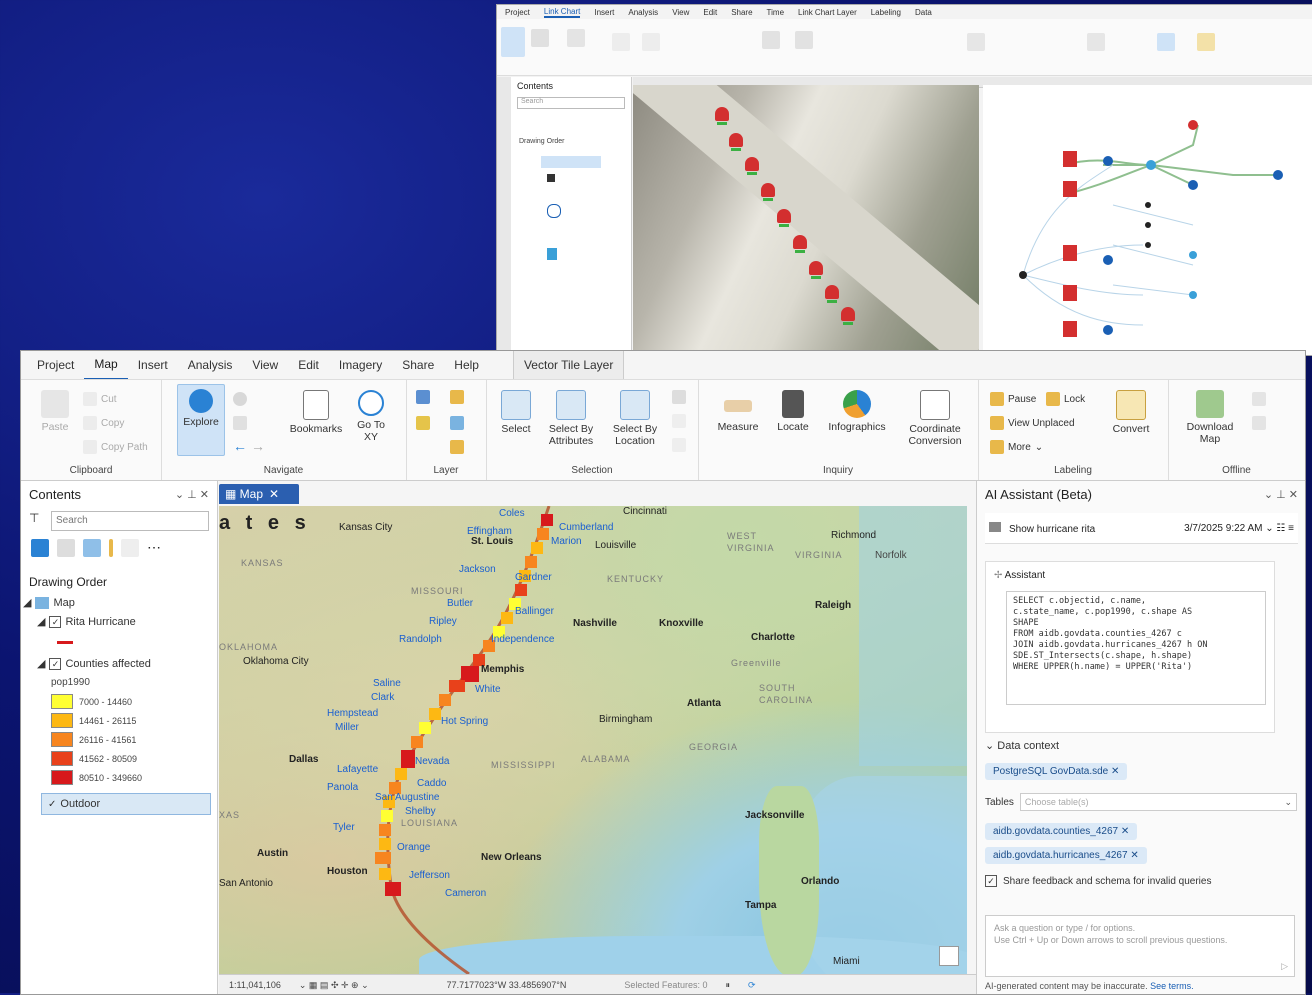 This screenshot has height=995, width=1312. Describe the element at coordinates (1284, 966) in the screenshot. I see `send-icon: ▷` at that location.